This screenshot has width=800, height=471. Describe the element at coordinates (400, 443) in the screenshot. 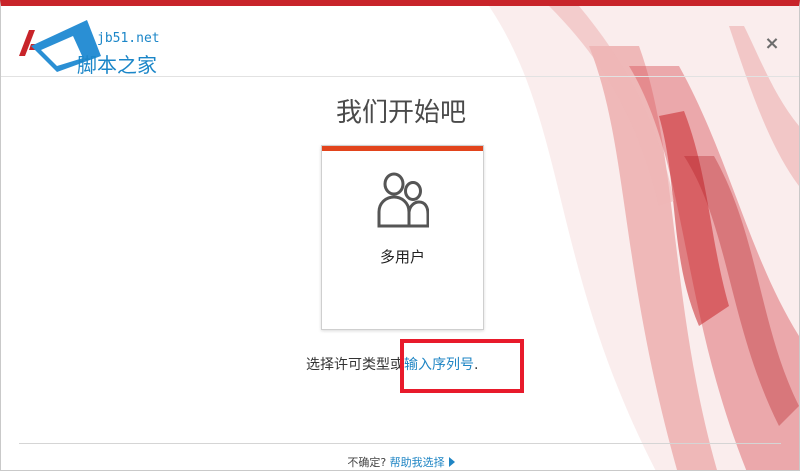

I see `footer-divider` at that location.